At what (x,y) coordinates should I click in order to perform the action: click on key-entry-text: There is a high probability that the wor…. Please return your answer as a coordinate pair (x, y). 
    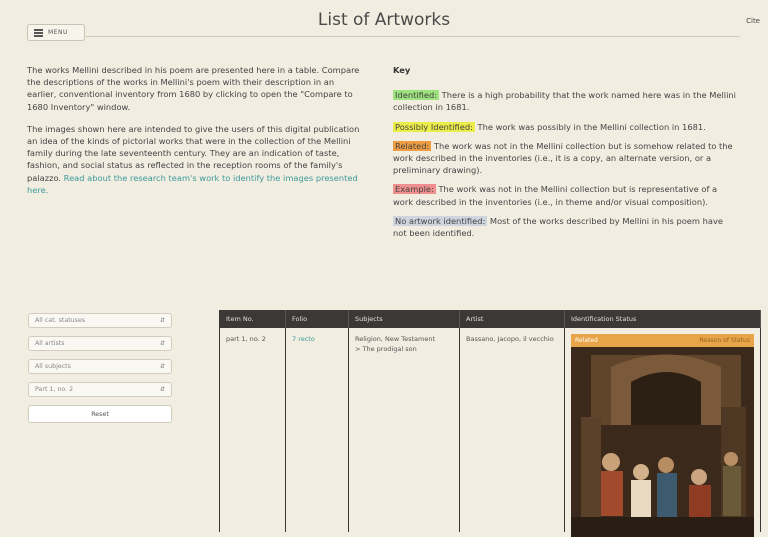
    Looking at the image, I should click on (564, 101).